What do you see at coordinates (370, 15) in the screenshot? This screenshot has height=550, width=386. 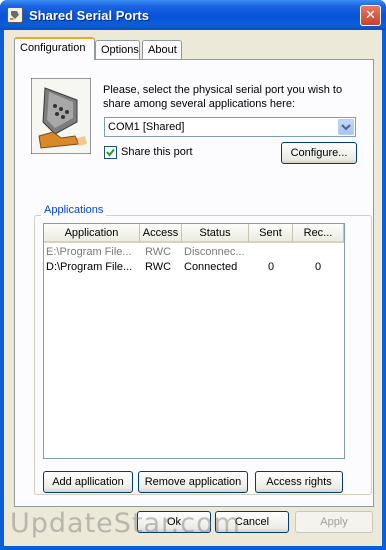 I see `close-button: ✕` at bounding box center [370, 15].